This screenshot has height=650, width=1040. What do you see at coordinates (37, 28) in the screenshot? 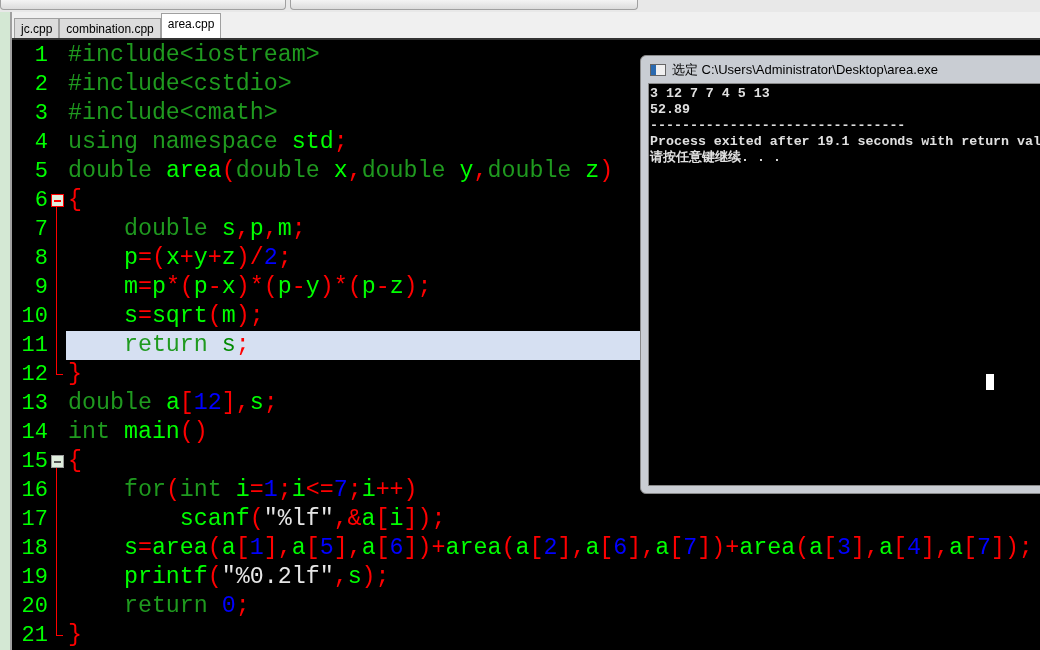
I see `file-tab: jc.cpp` at bounding box center [37, 28].